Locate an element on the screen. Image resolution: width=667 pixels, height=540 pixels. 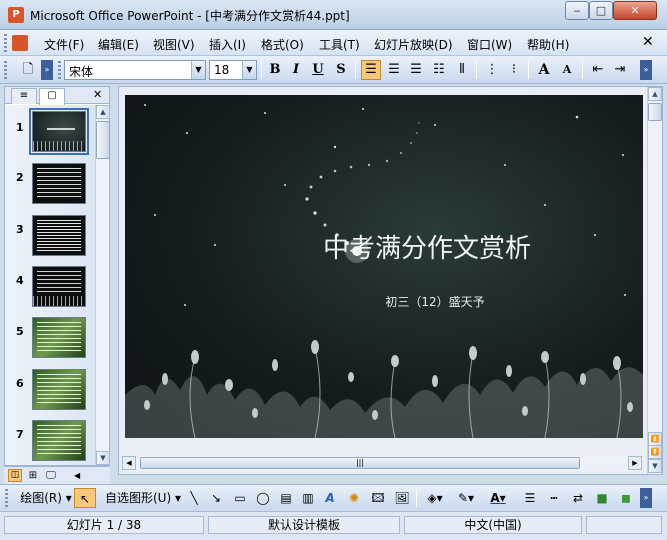
wordart-icon: A is located at coordinates (330, 498).